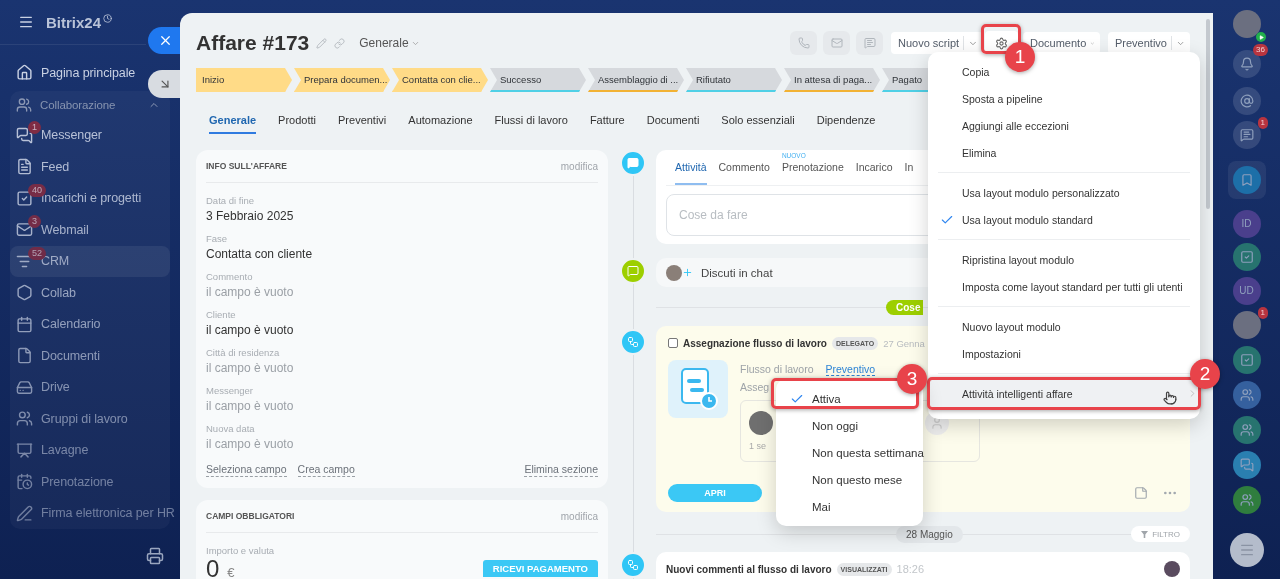 The height and width of the screenshot is (579, 1280). I want to click on activity-date: 27 Genna, so click(904, 343).